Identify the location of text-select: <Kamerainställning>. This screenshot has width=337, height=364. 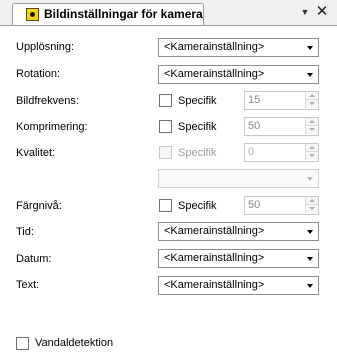
(238, 285).